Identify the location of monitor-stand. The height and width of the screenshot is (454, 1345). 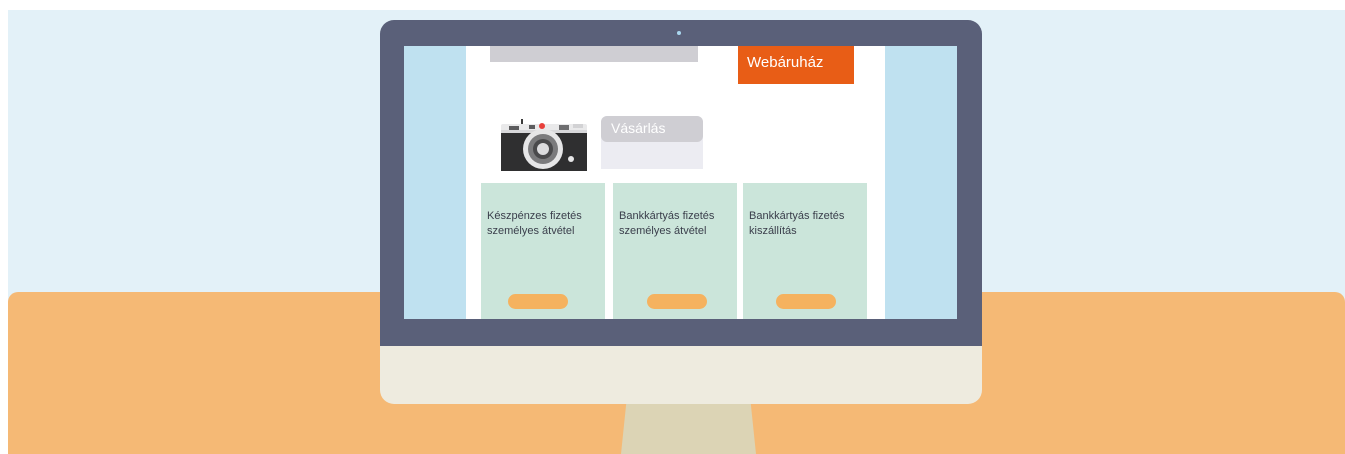
(688, 428).